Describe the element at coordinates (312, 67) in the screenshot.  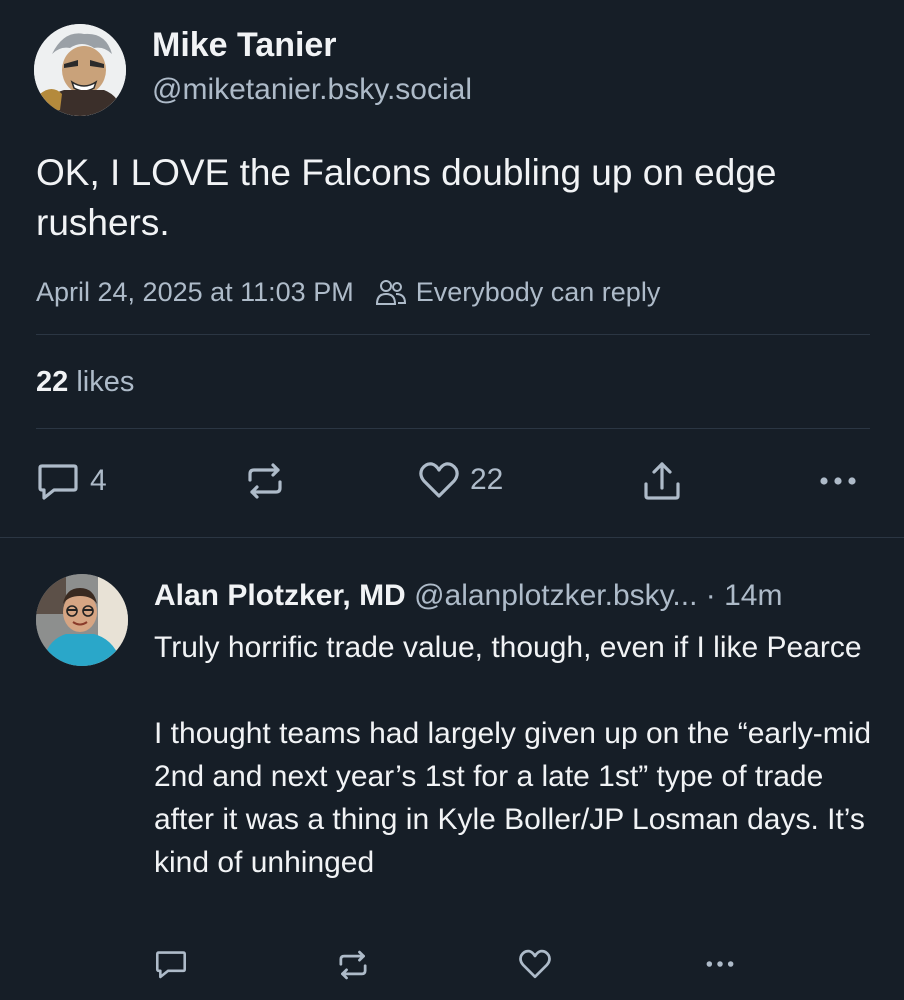
I see `author-block: Mike Tanier @miketanier.bsky.social` at that location.